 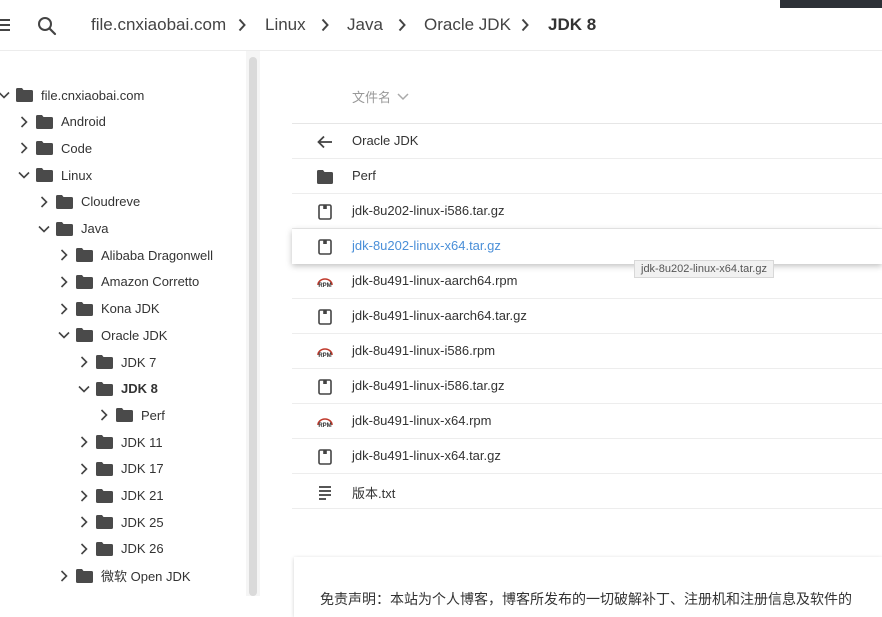 What do you see at coordinates (61, 122) in the screenshot?
I see `tree-item: Android` at bounding box center [61, 122].